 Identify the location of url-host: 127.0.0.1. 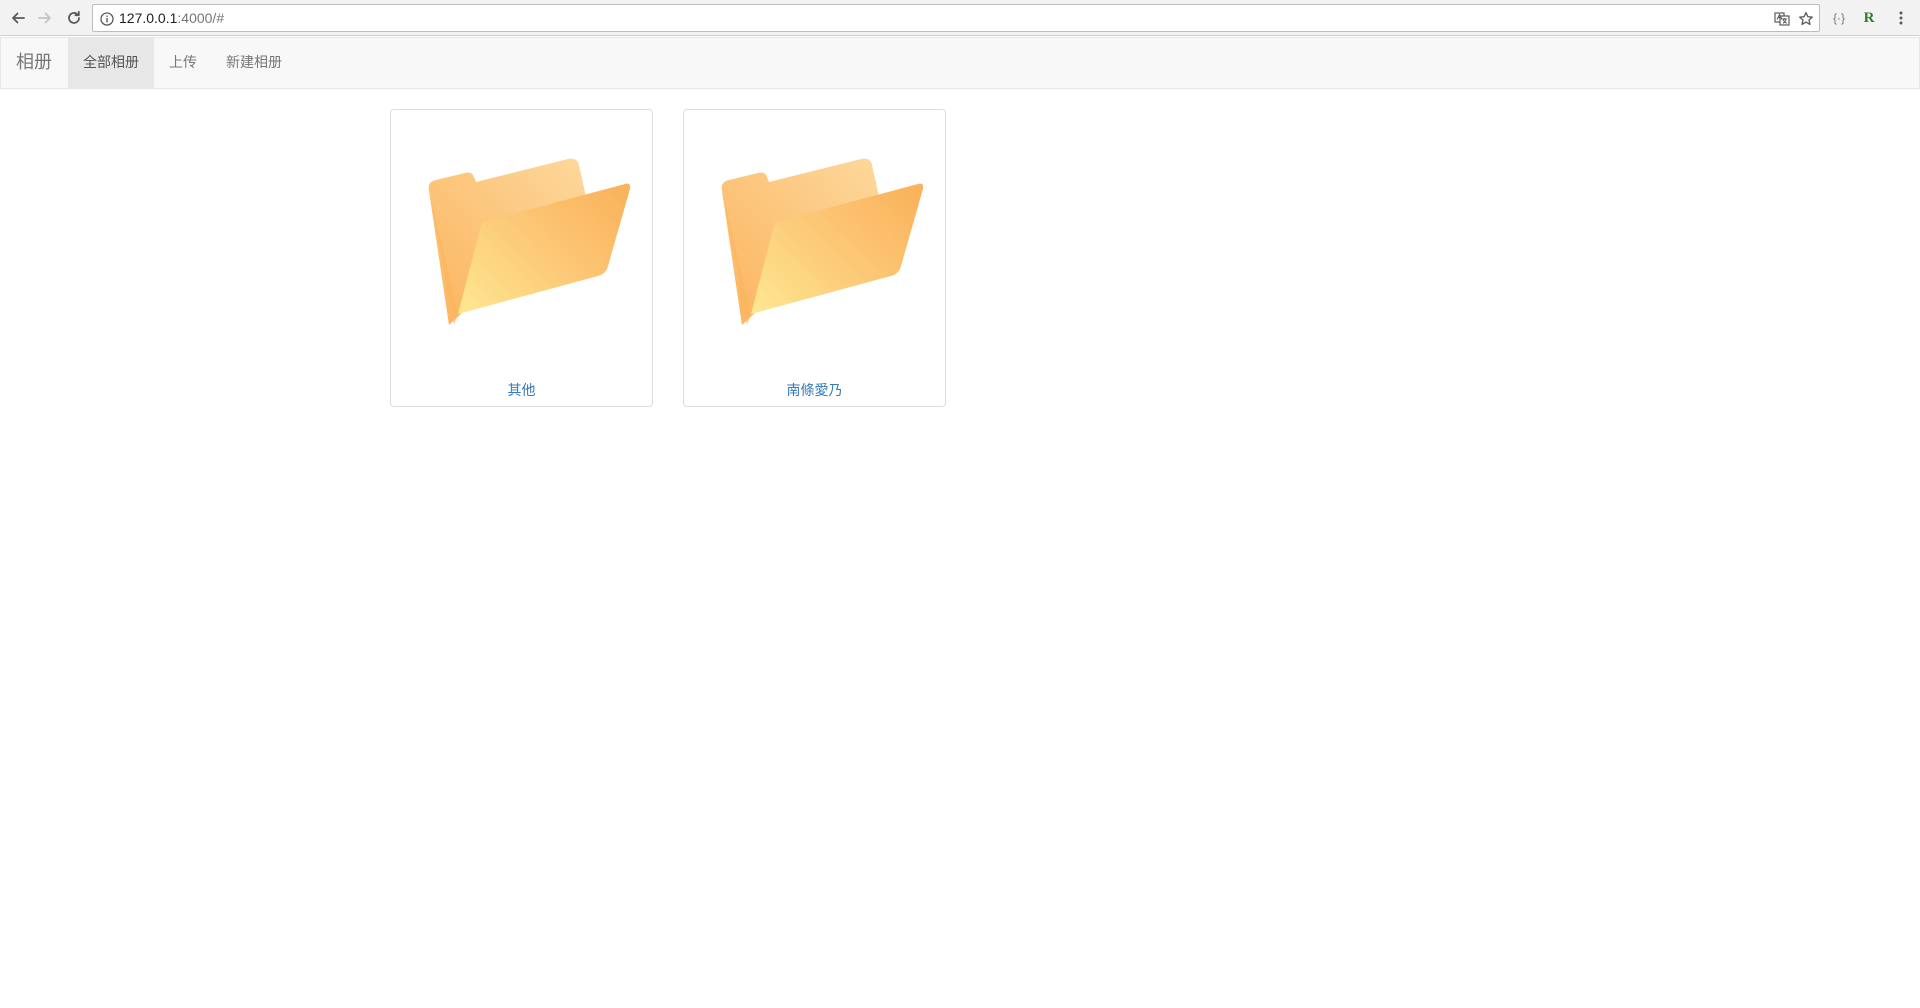
(148, 18).